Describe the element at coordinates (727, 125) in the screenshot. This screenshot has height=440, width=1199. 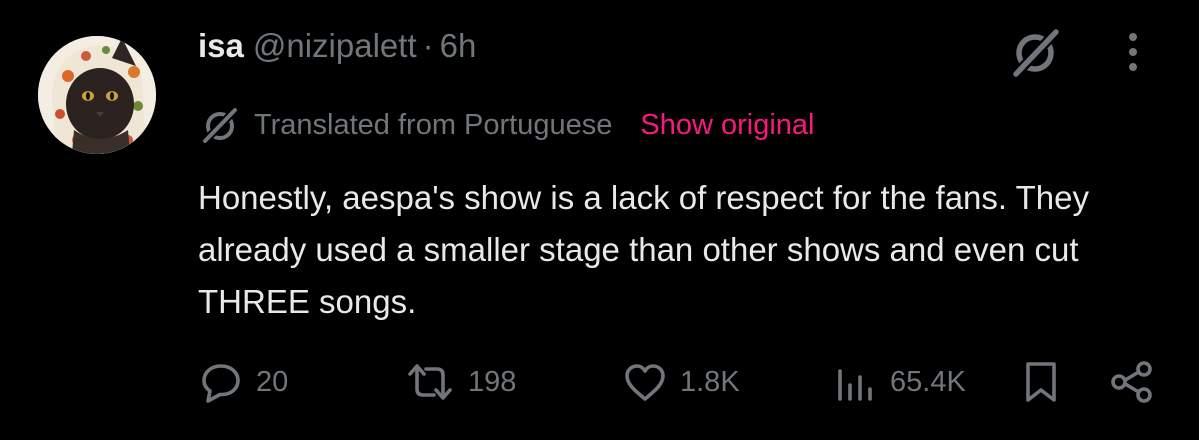
I see `show-original-link: Show original` at that location.